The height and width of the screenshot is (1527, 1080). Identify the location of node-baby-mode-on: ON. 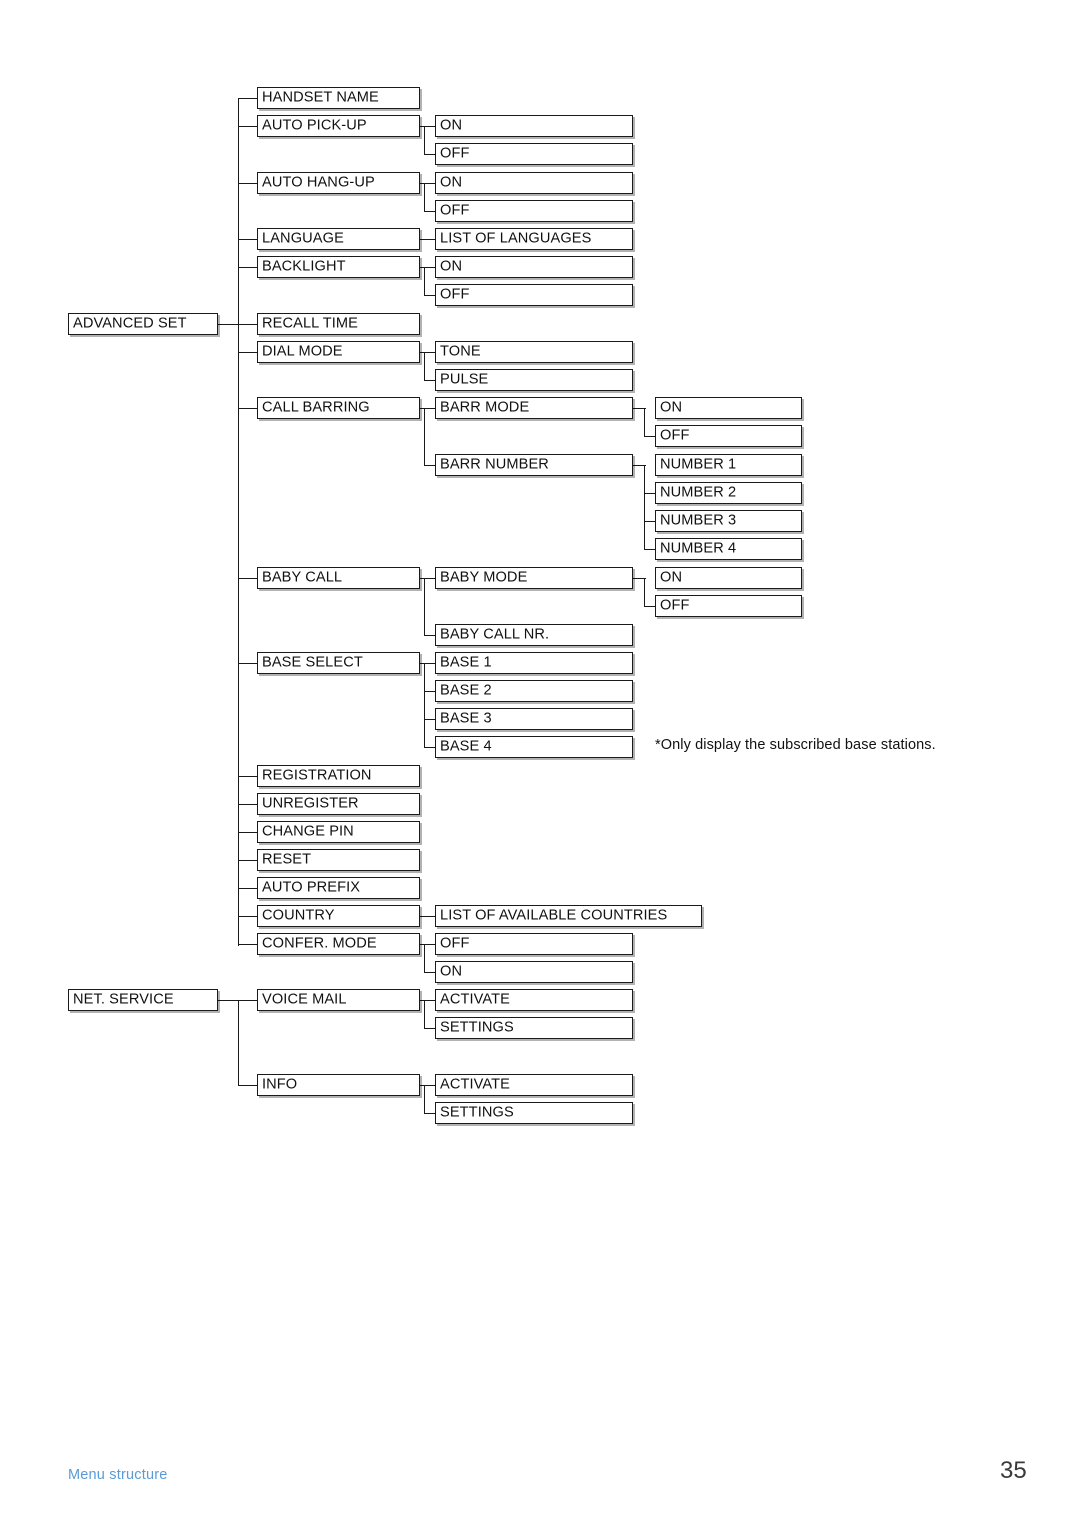
(728, 578).